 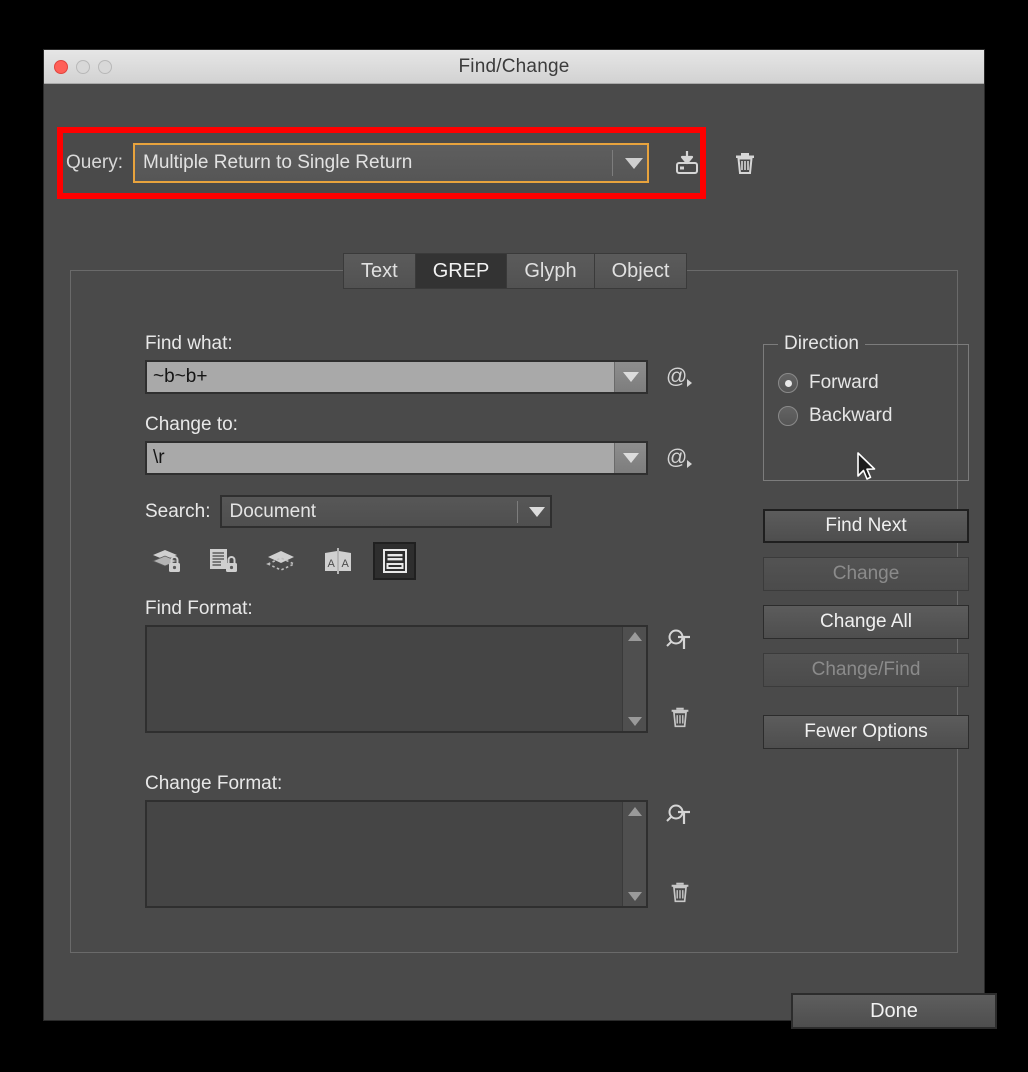 What do you see at coordinates (273, 511) in the screenshot?
I see `search-scope-value: Document` at bounding box center [273, 511].